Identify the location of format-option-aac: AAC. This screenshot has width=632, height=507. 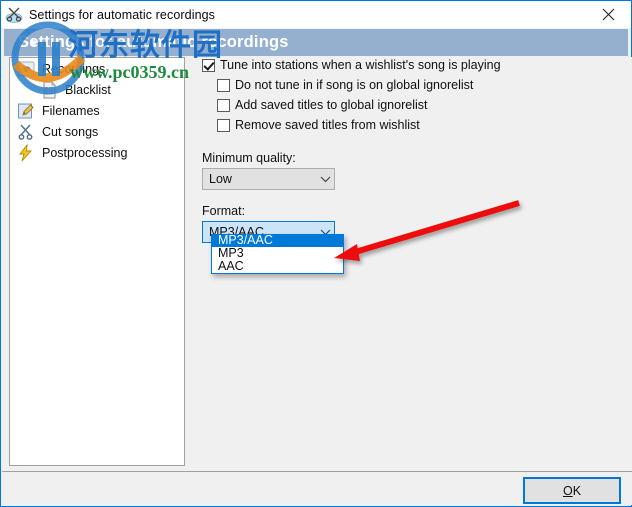
(277, 266).